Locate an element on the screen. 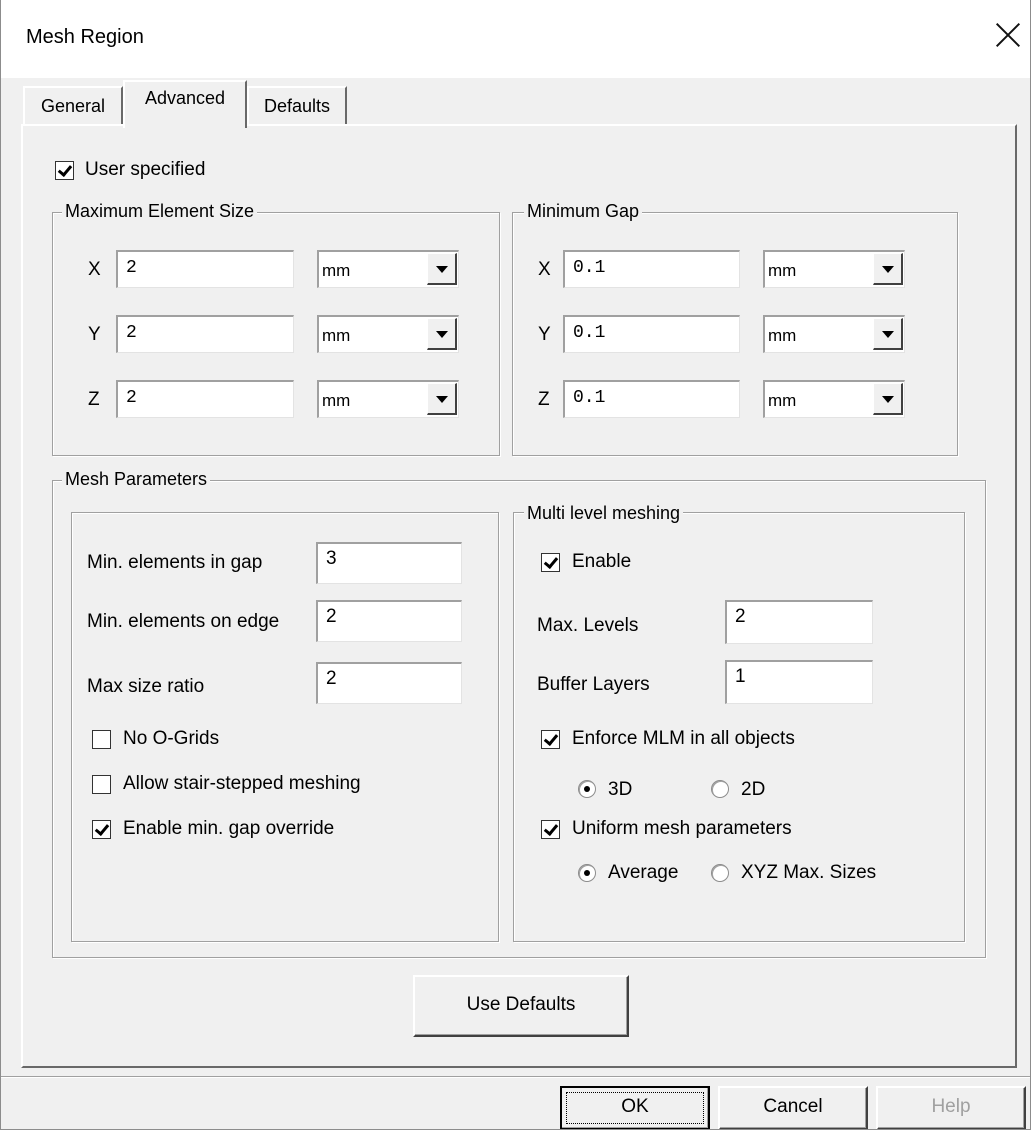 Image resolution: width=1031 pixels, height=1130 pixels. gap-y-unit-value: mm is located at coordinates (782, 335).